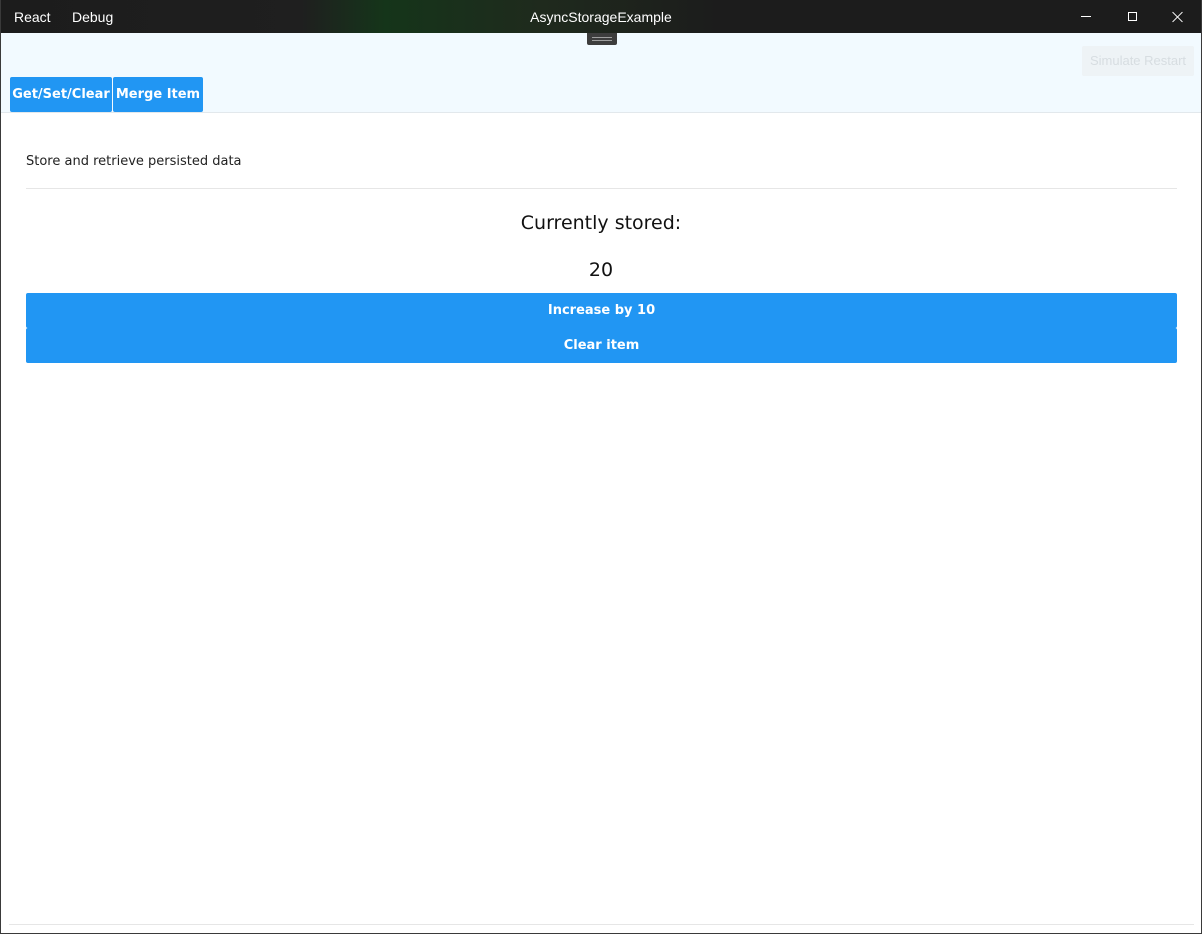 This screenshot has width=1202, height=934. What do you see at coordinates (601, 188) in the screenshot?
I see `divider` at bounding box center [601, 188].